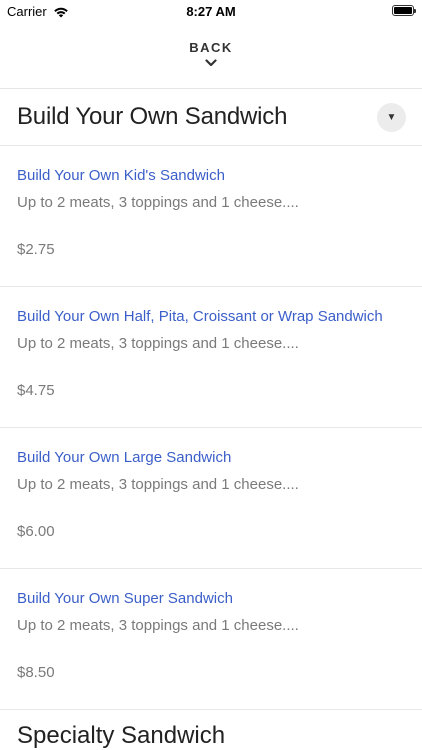 Image resolution: width=422 pixels, height=750 pixels. What do you see at coordinates (36, 672) in the screenshot?
I see `menu-item-price: $8.50` at bounding box center [36, 672].